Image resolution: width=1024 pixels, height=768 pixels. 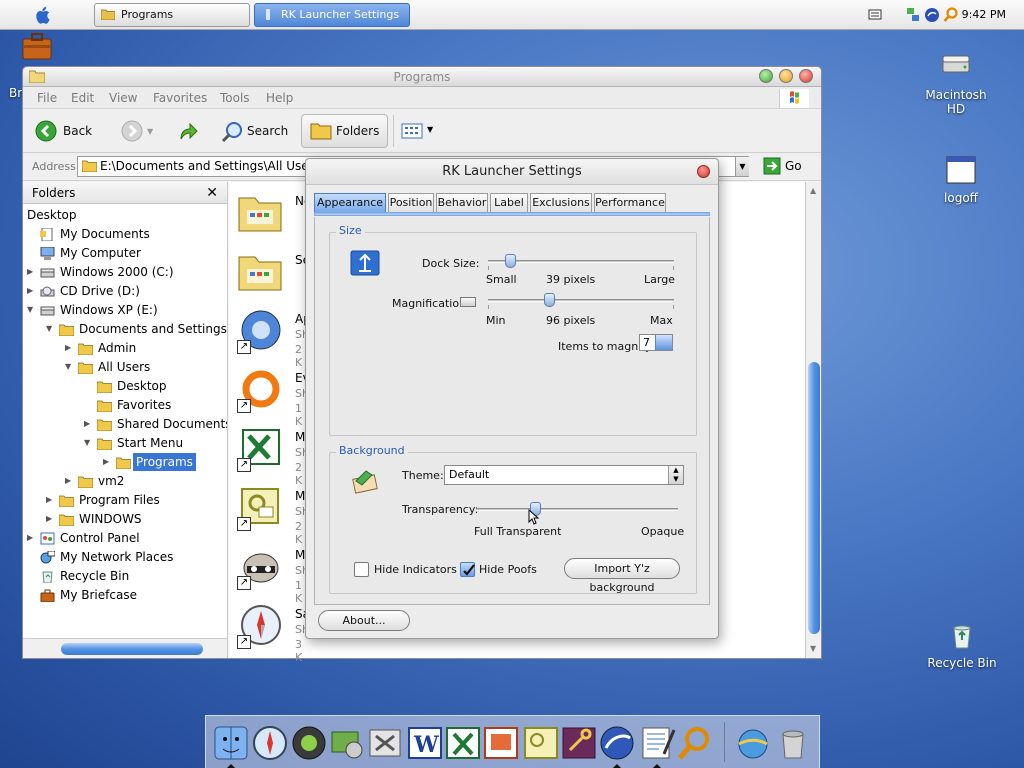 I want to click on network-icon, so click(x=753, y=743).